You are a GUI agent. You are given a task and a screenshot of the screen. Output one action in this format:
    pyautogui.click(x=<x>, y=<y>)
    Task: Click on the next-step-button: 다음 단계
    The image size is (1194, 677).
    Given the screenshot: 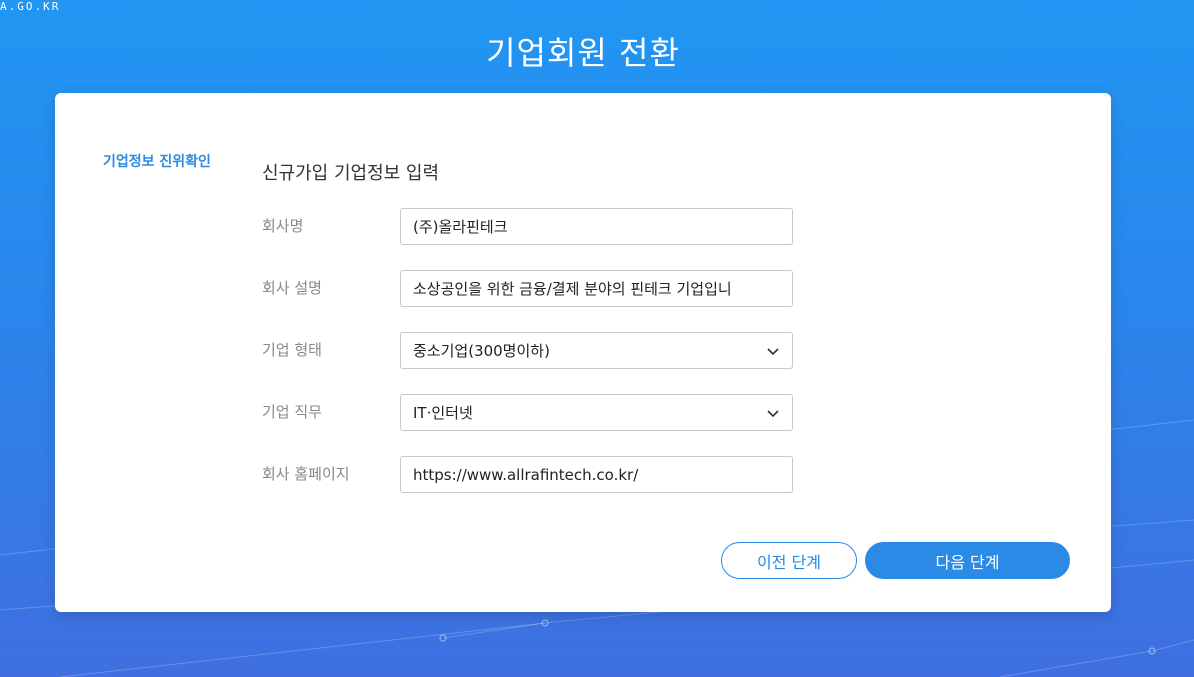 What is the action you would take?
    pyautogui.click(x=967, y=560)
    